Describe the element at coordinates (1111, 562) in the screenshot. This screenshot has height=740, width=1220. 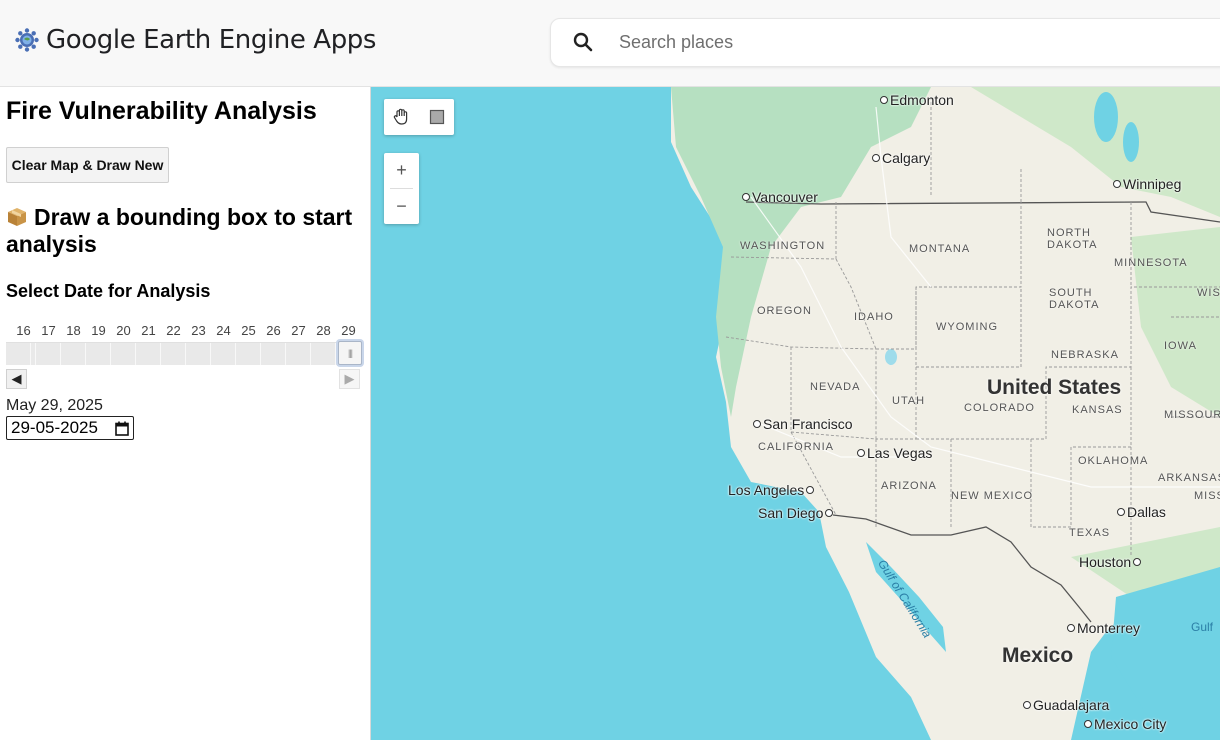
I see `city-label: Houston` at that location.